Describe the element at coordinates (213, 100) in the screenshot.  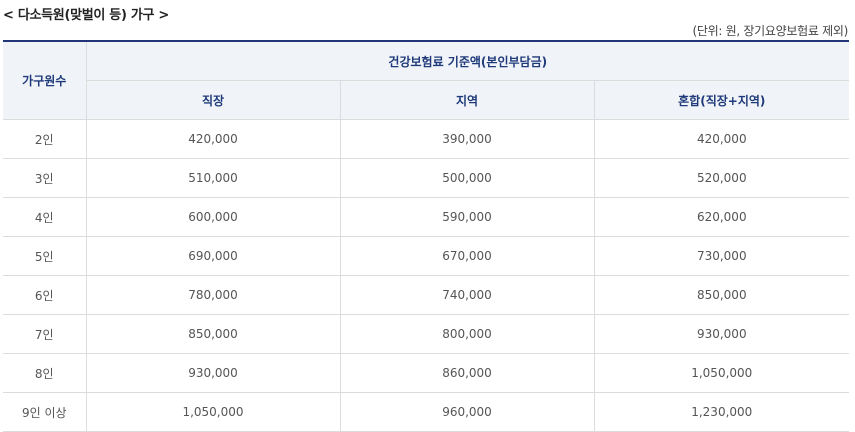
I see `header-col-employee: 직장` at that location.